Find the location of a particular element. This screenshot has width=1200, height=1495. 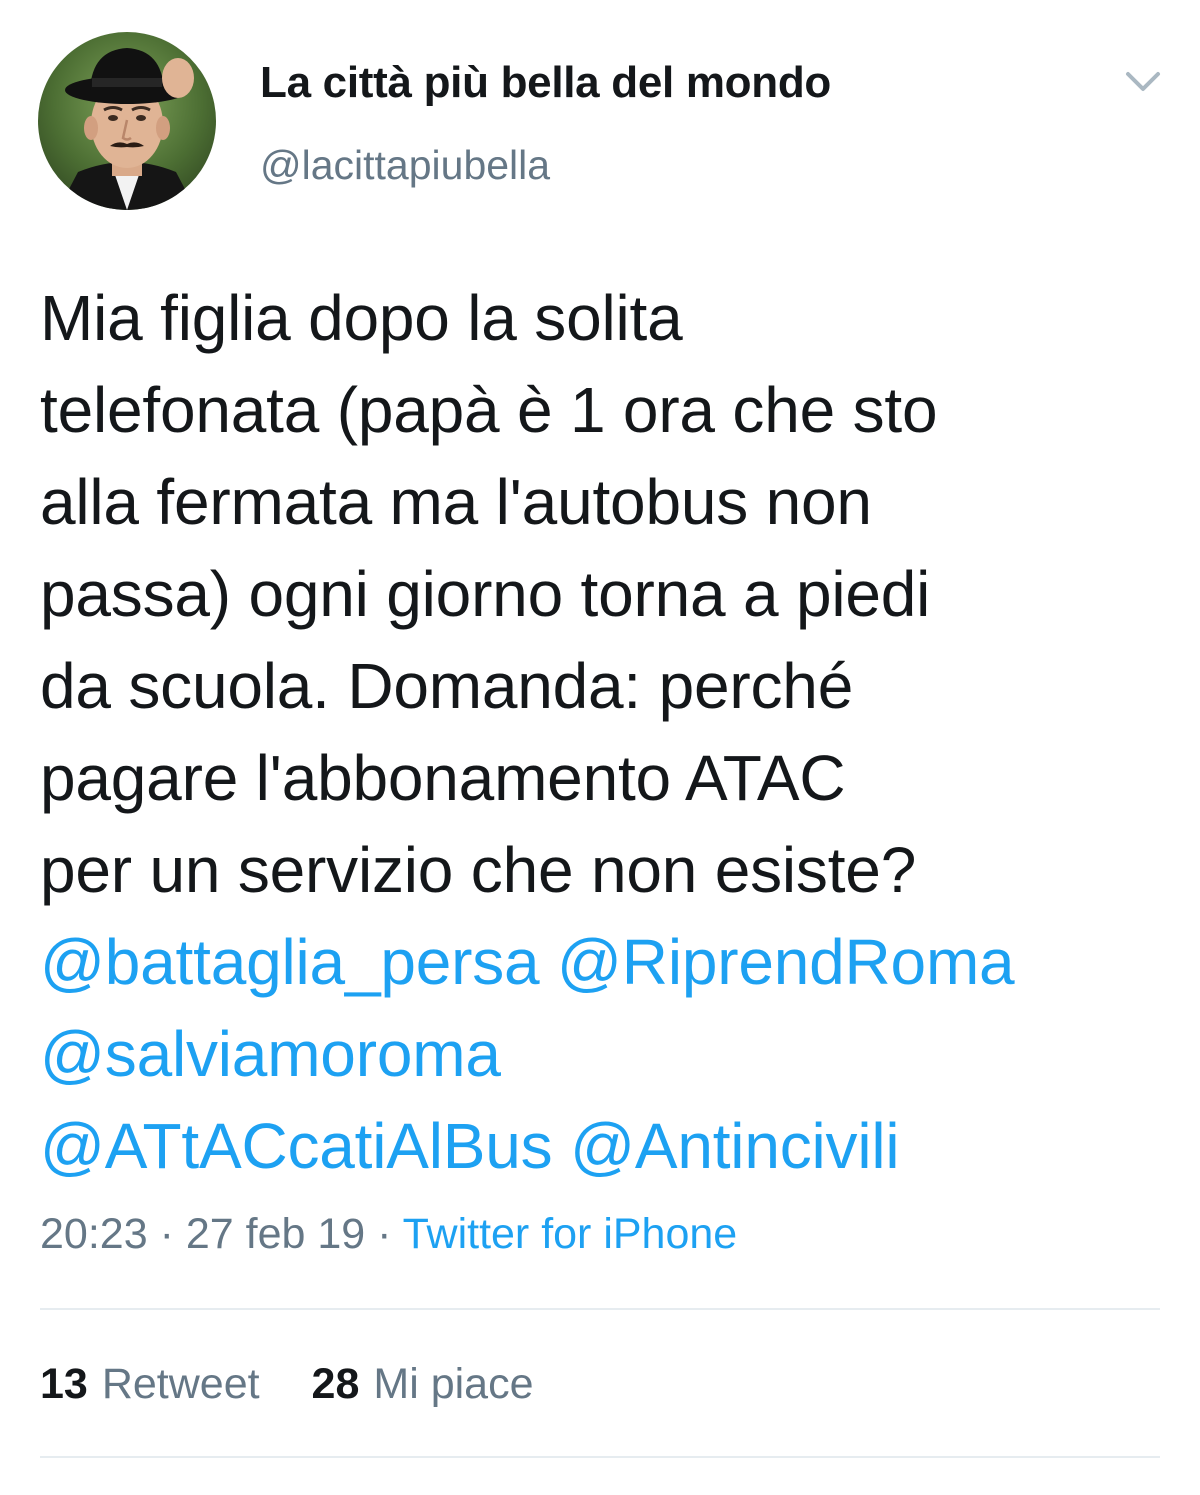

chevron-down-icon is located at coordinates (1143, 82).